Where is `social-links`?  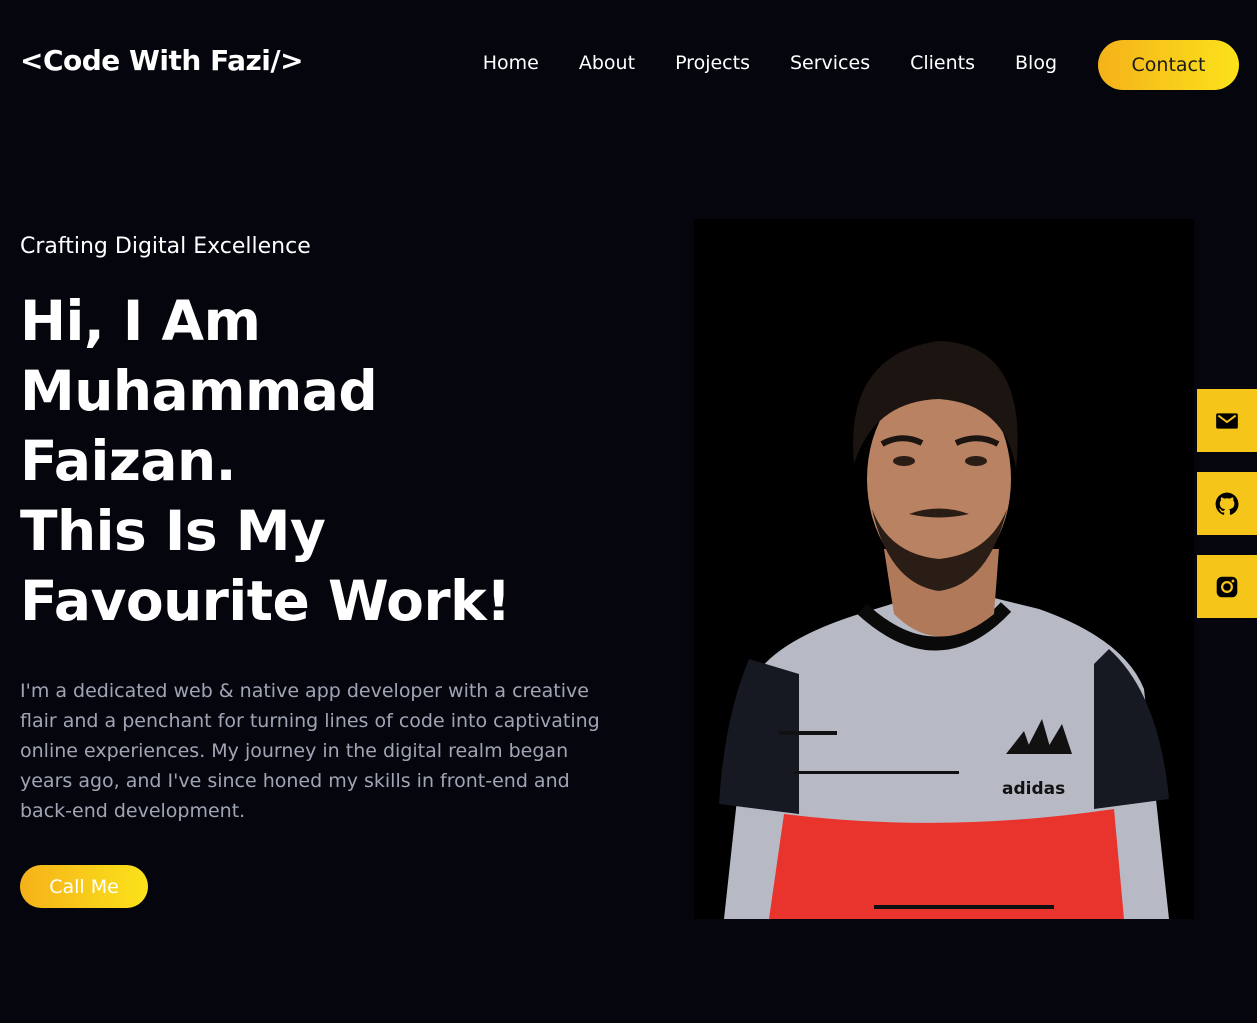 social-links is located at coordinates (1227, 503).